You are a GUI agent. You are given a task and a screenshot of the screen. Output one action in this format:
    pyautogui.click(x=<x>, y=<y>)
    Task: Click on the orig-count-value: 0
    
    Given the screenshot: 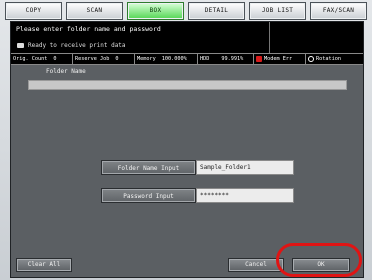 What is the action you would take?
    pyautogui.click(x=55, y=59)
    